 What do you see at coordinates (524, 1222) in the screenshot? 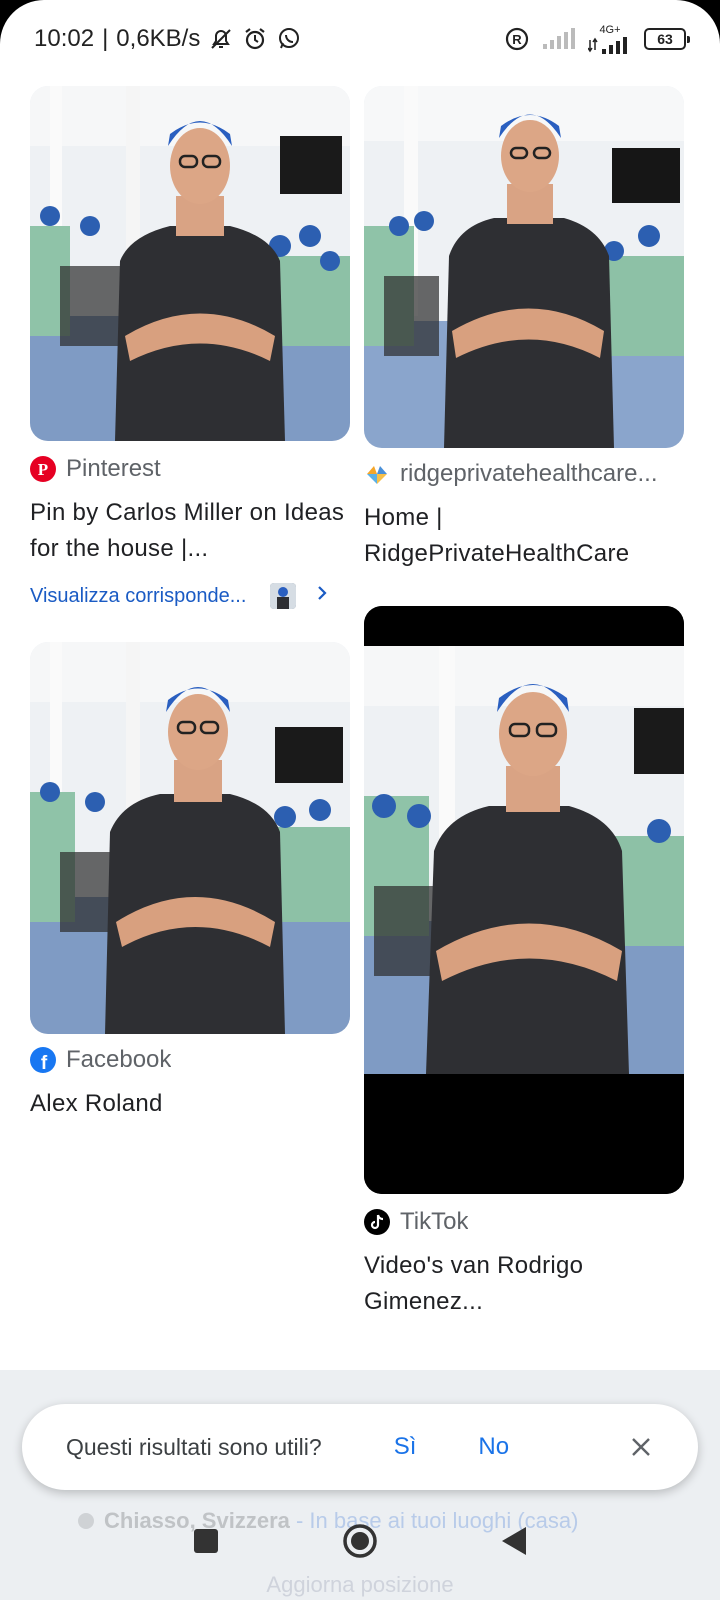
I see `result-source: TikTok` at bounding box center [524, 1222].